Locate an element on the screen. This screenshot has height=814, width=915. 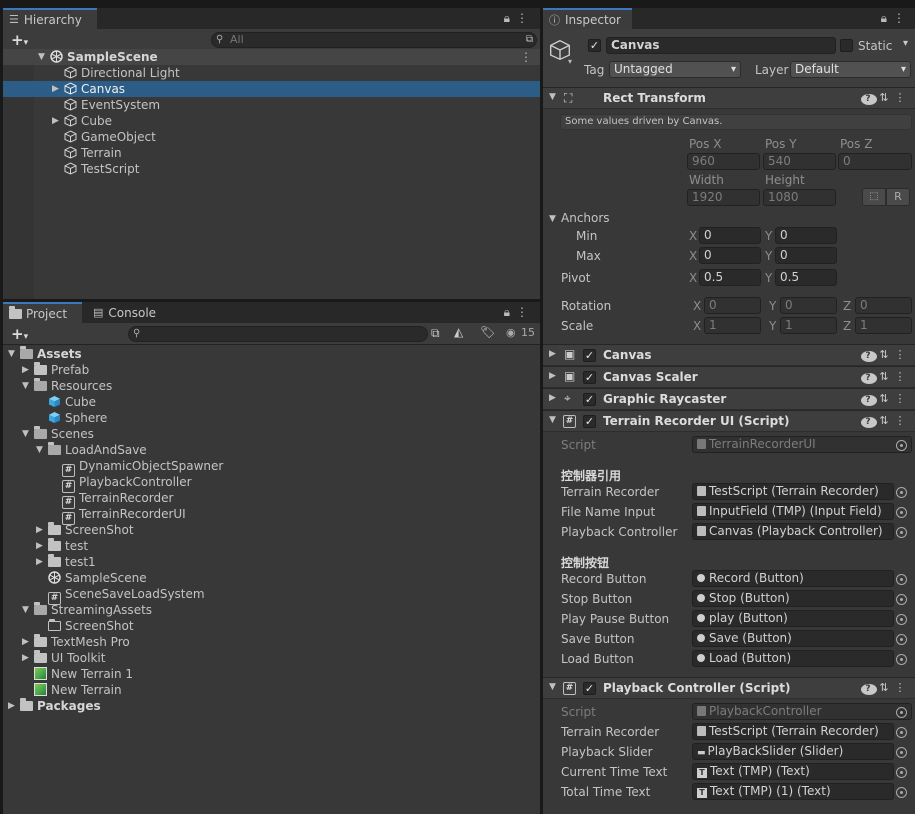
playback-terrain-field: TestScript (Terrain Recorder) is located at coordinates (793, 731).